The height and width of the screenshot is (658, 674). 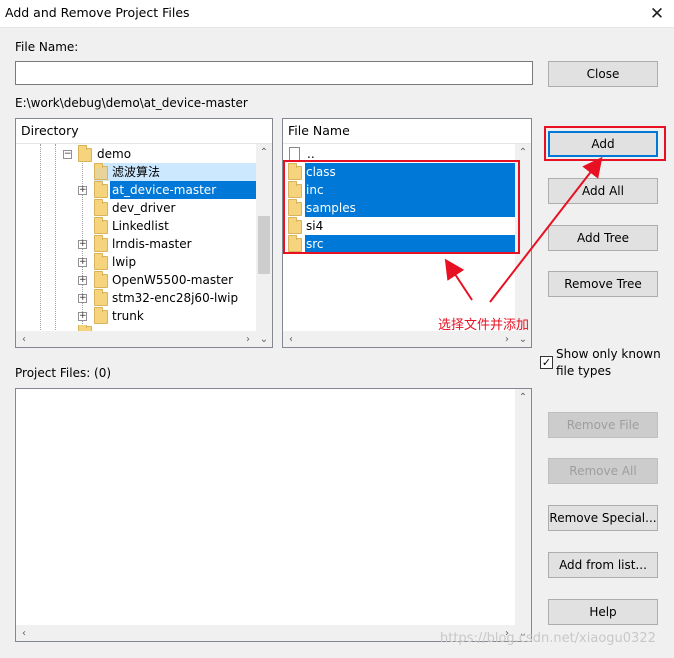 What do you see at coordinates (546, 362) in the screenshot?
I see `show-known-checkbox: ✓` at bounding box center [546, 362].